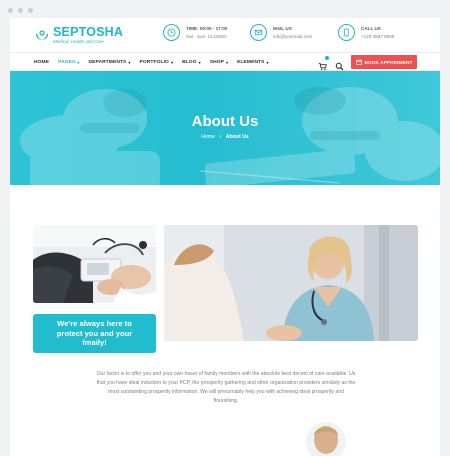 The width and height of the screenshot is (450, 456). Describe the element at coordinates (323, 63) in the screenshot. I see `cart-icon` at that location.